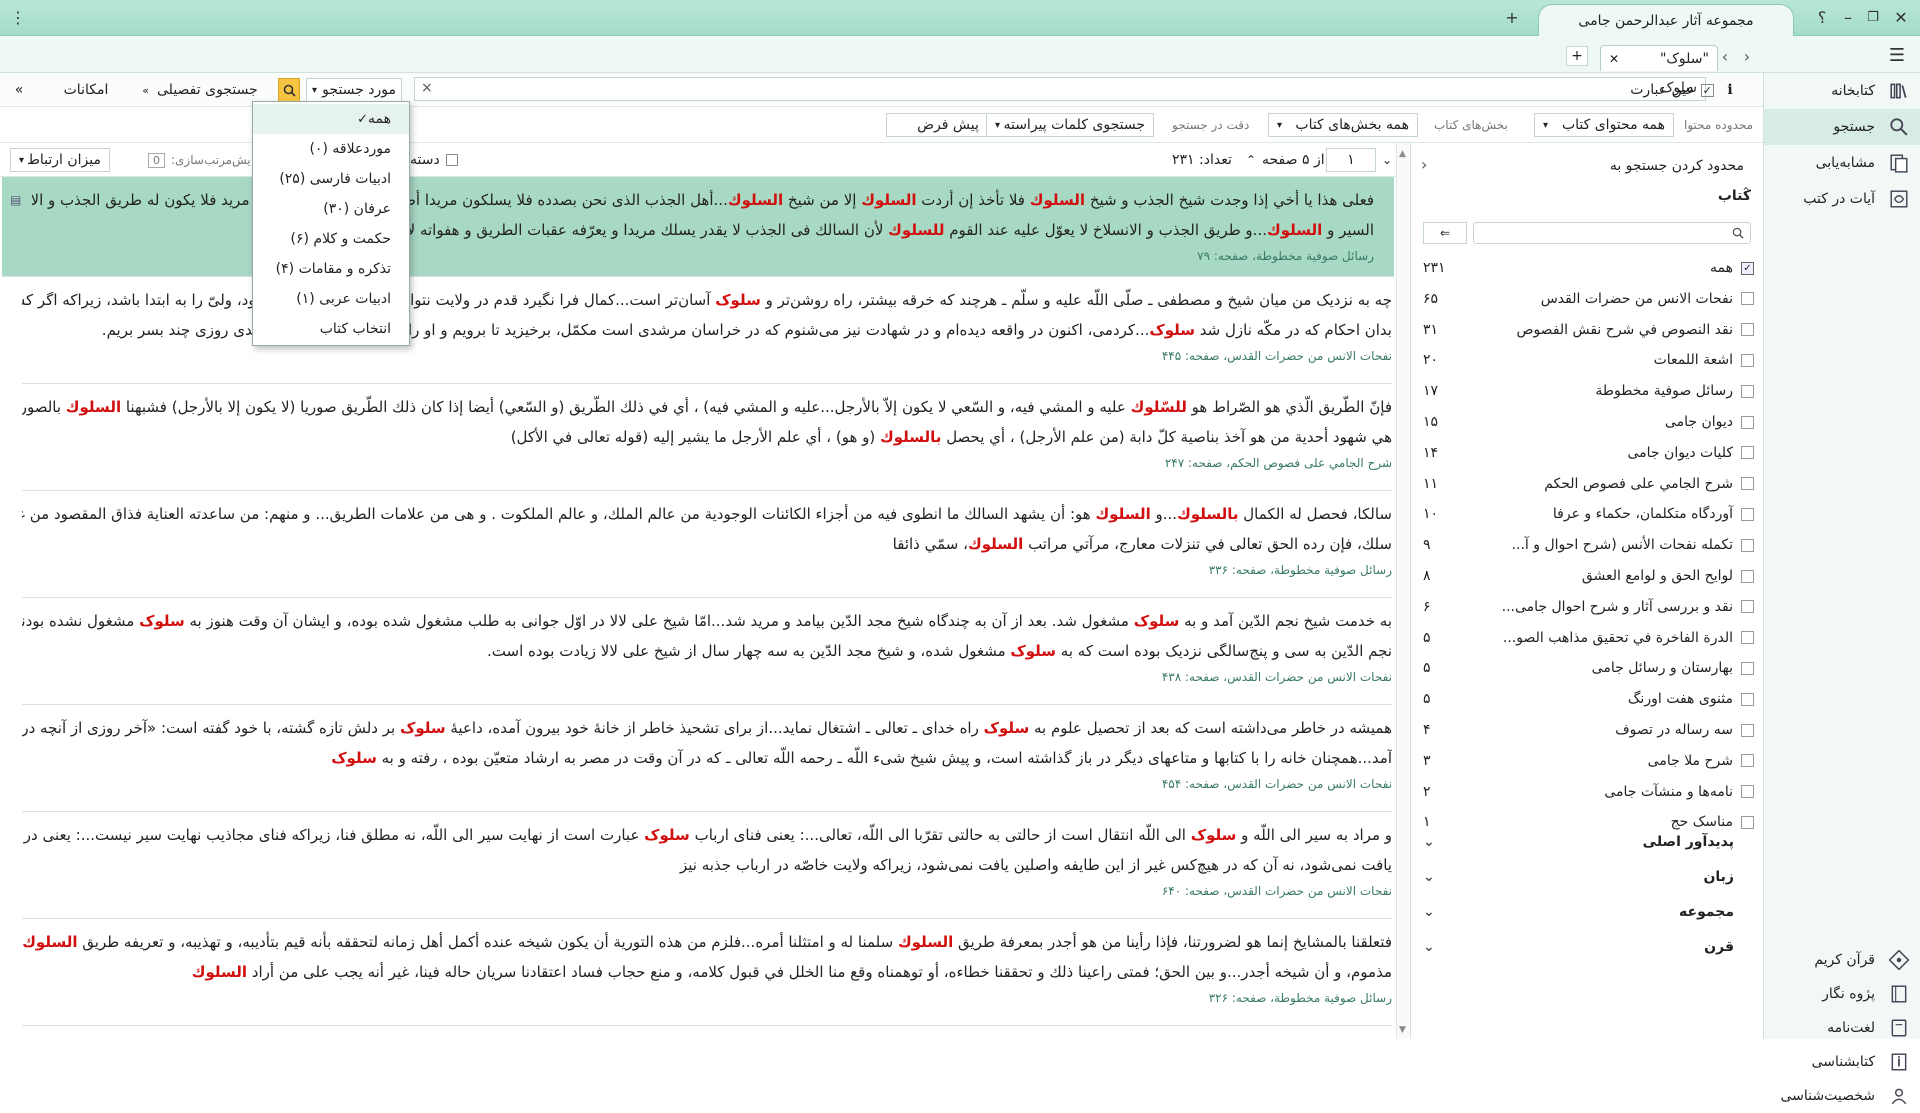 The width and height of the screenshot is (1920, 1113). What do you see at coordinates (190, 160) in the screenshot?
I see `sort-control: مرتب‌سازی: 0` at bounding box center [190, 160].